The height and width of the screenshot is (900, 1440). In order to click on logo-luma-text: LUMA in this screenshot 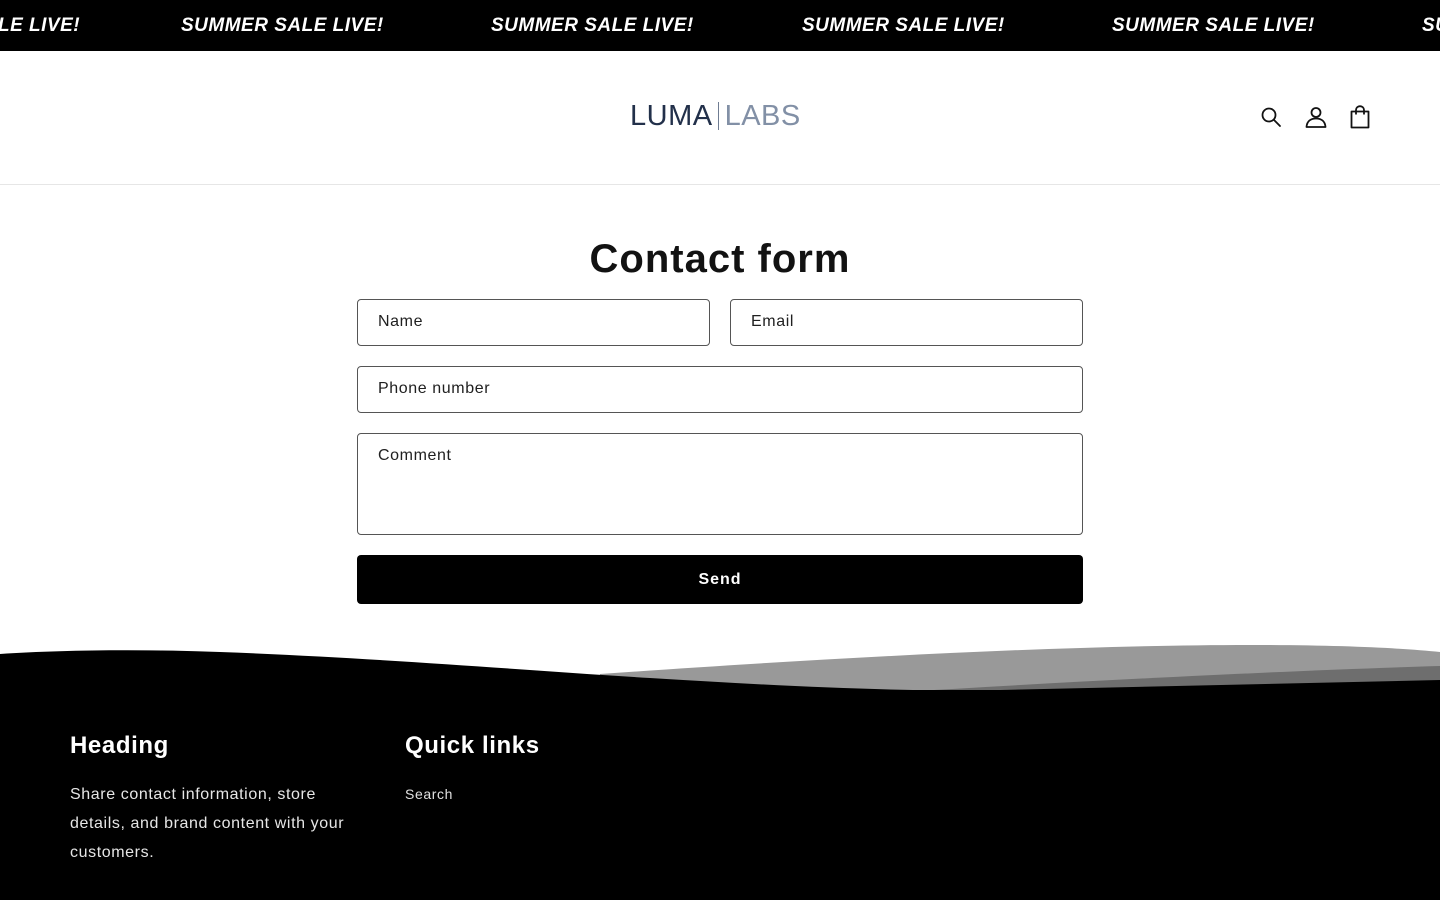, I will do `click(671, 115)`.